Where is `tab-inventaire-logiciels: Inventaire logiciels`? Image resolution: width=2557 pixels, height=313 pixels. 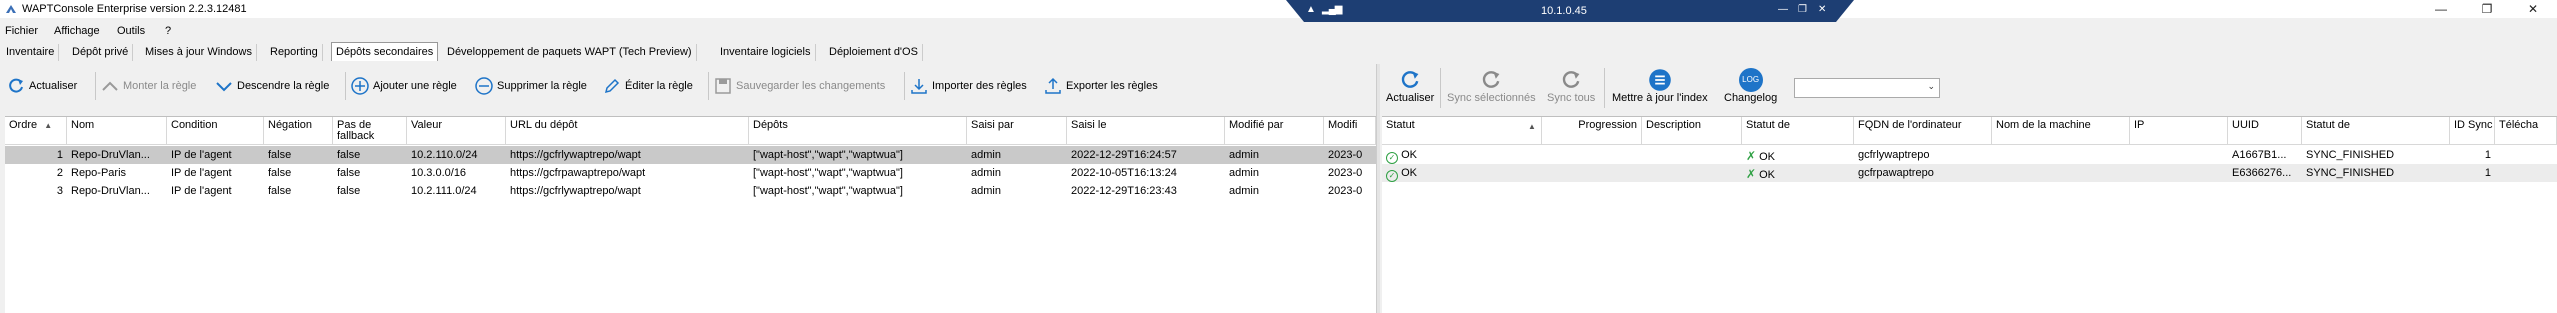
tab-inventaire-logiciels: Inventaire logiciels is located at coordinates (766, 52).